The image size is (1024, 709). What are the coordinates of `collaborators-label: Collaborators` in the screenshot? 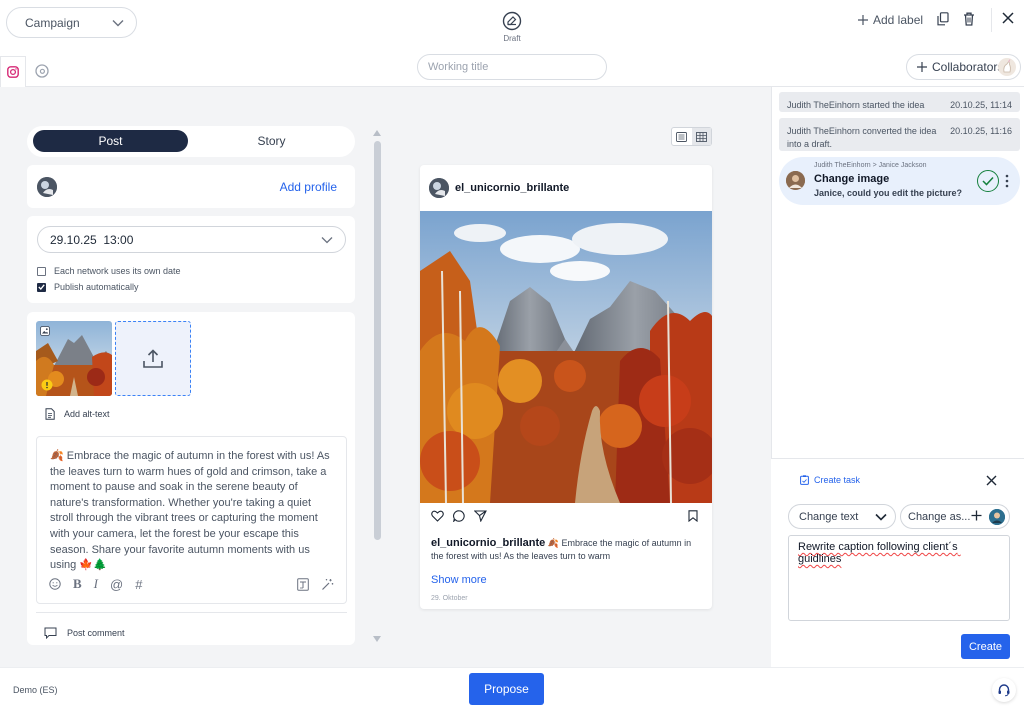 It's located at (968, 67).